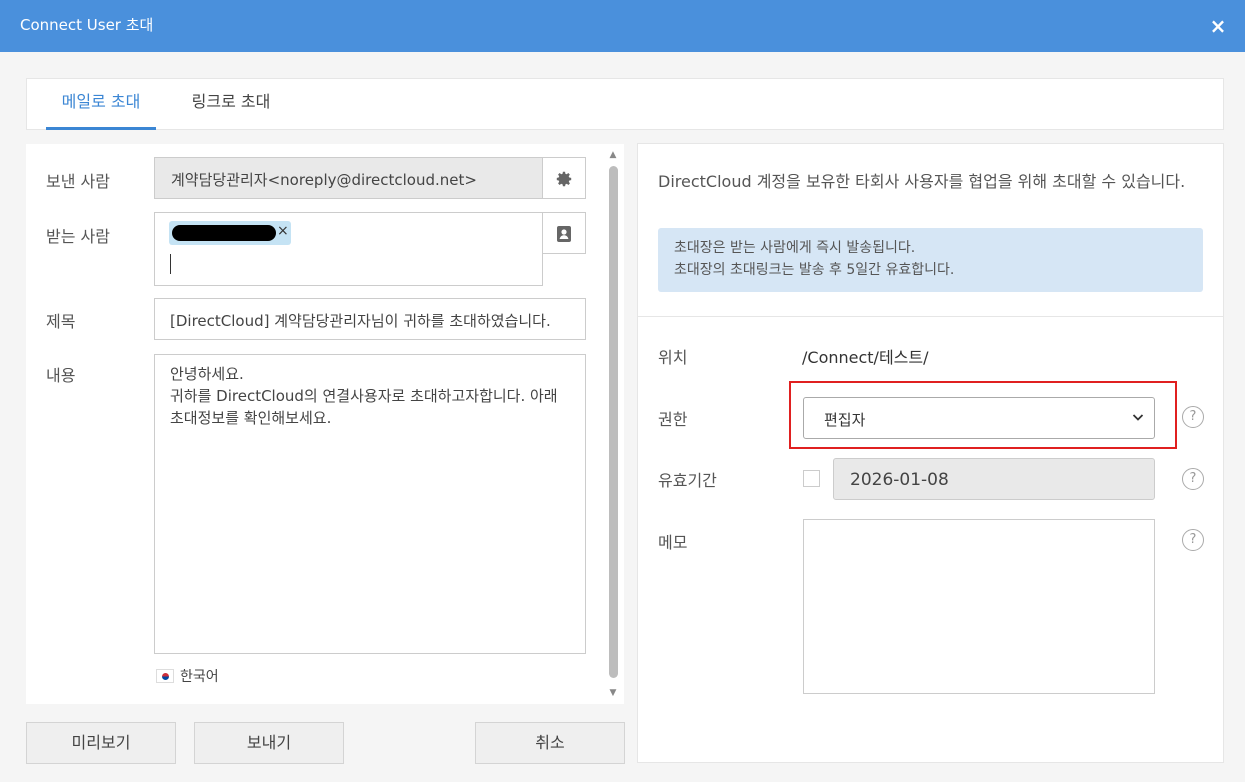 This screenshot has width=1245, height=782. What do you see at coordinates (930, 316) in the screenshot?
I see `divider` at bounding box center [930, 316].